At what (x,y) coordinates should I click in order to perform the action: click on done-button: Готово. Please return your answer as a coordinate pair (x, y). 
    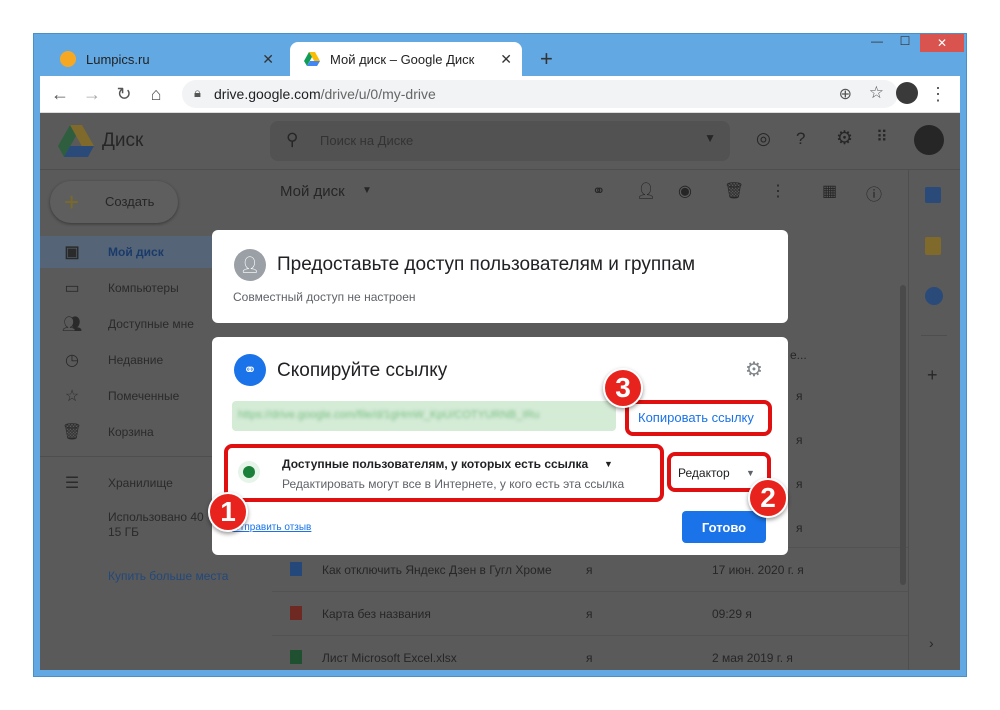
    Looking at the image, I should click on (724, 527).